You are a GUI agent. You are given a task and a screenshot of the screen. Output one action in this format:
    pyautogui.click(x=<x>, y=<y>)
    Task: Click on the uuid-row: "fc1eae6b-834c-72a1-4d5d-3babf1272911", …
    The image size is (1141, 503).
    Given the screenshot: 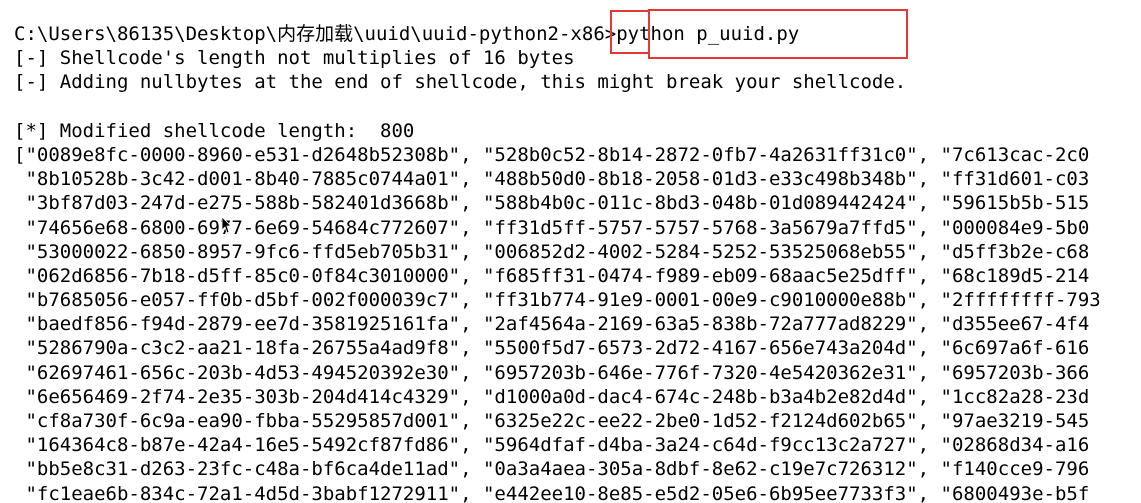 What is the action you would take?
    pyautogui.click(x=552, y=492)
    